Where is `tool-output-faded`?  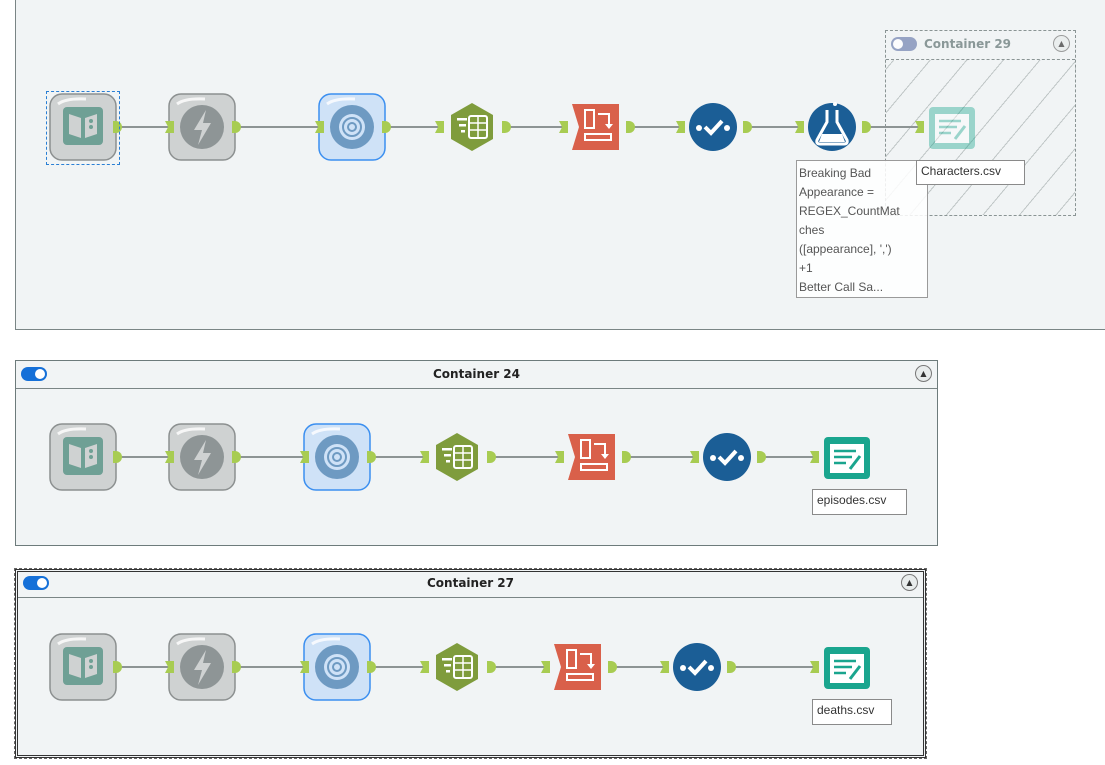 tool-output-faded is located at coordinates (952, 127).